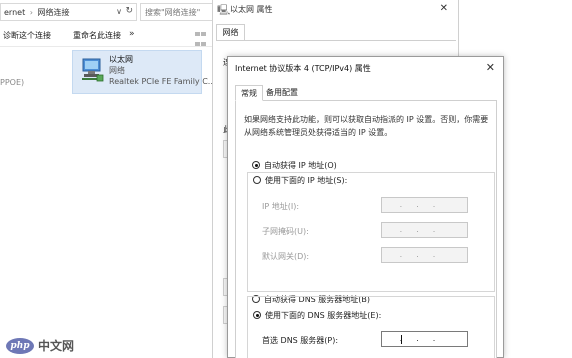 The image size is (572, 358). I want to click on tab-alternate-configuration: 备用配置, so click(282, 93).